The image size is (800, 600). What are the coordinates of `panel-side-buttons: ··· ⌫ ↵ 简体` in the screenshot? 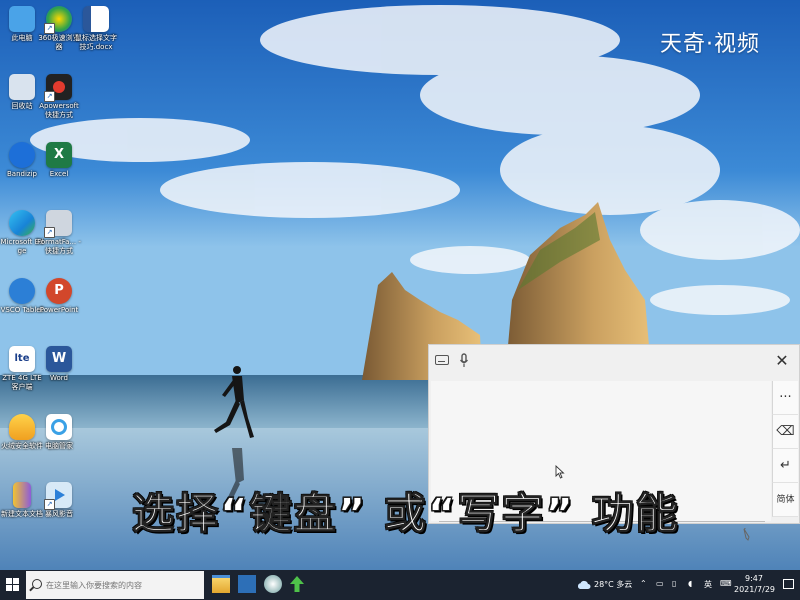 It's located at (785, 449).